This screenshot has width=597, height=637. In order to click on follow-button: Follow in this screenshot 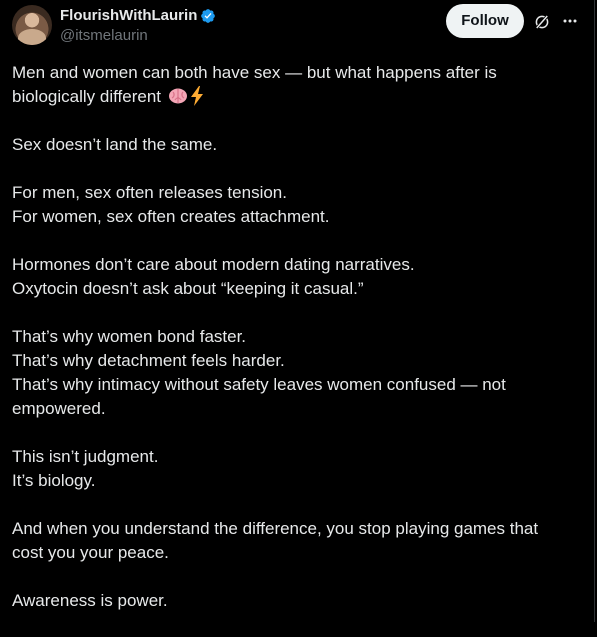, I will do `click(485, 21)`.